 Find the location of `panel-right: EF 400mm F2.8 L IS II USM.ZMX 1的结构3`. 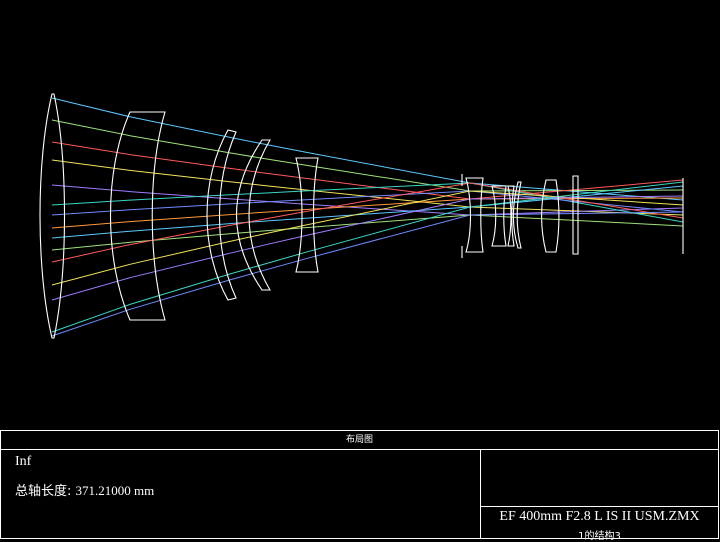

panel-right: EF 400mm F2.8 L IS II USM.ZMX 1的结构3 is located at coordinates (599, 496).